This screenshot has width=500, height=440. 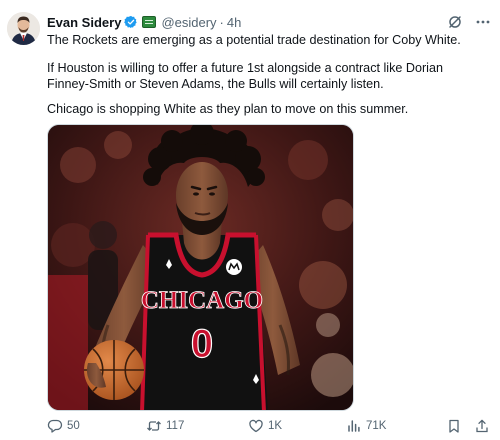 I want to click on affiliate-badge-icon, so click(x=149, y=22).